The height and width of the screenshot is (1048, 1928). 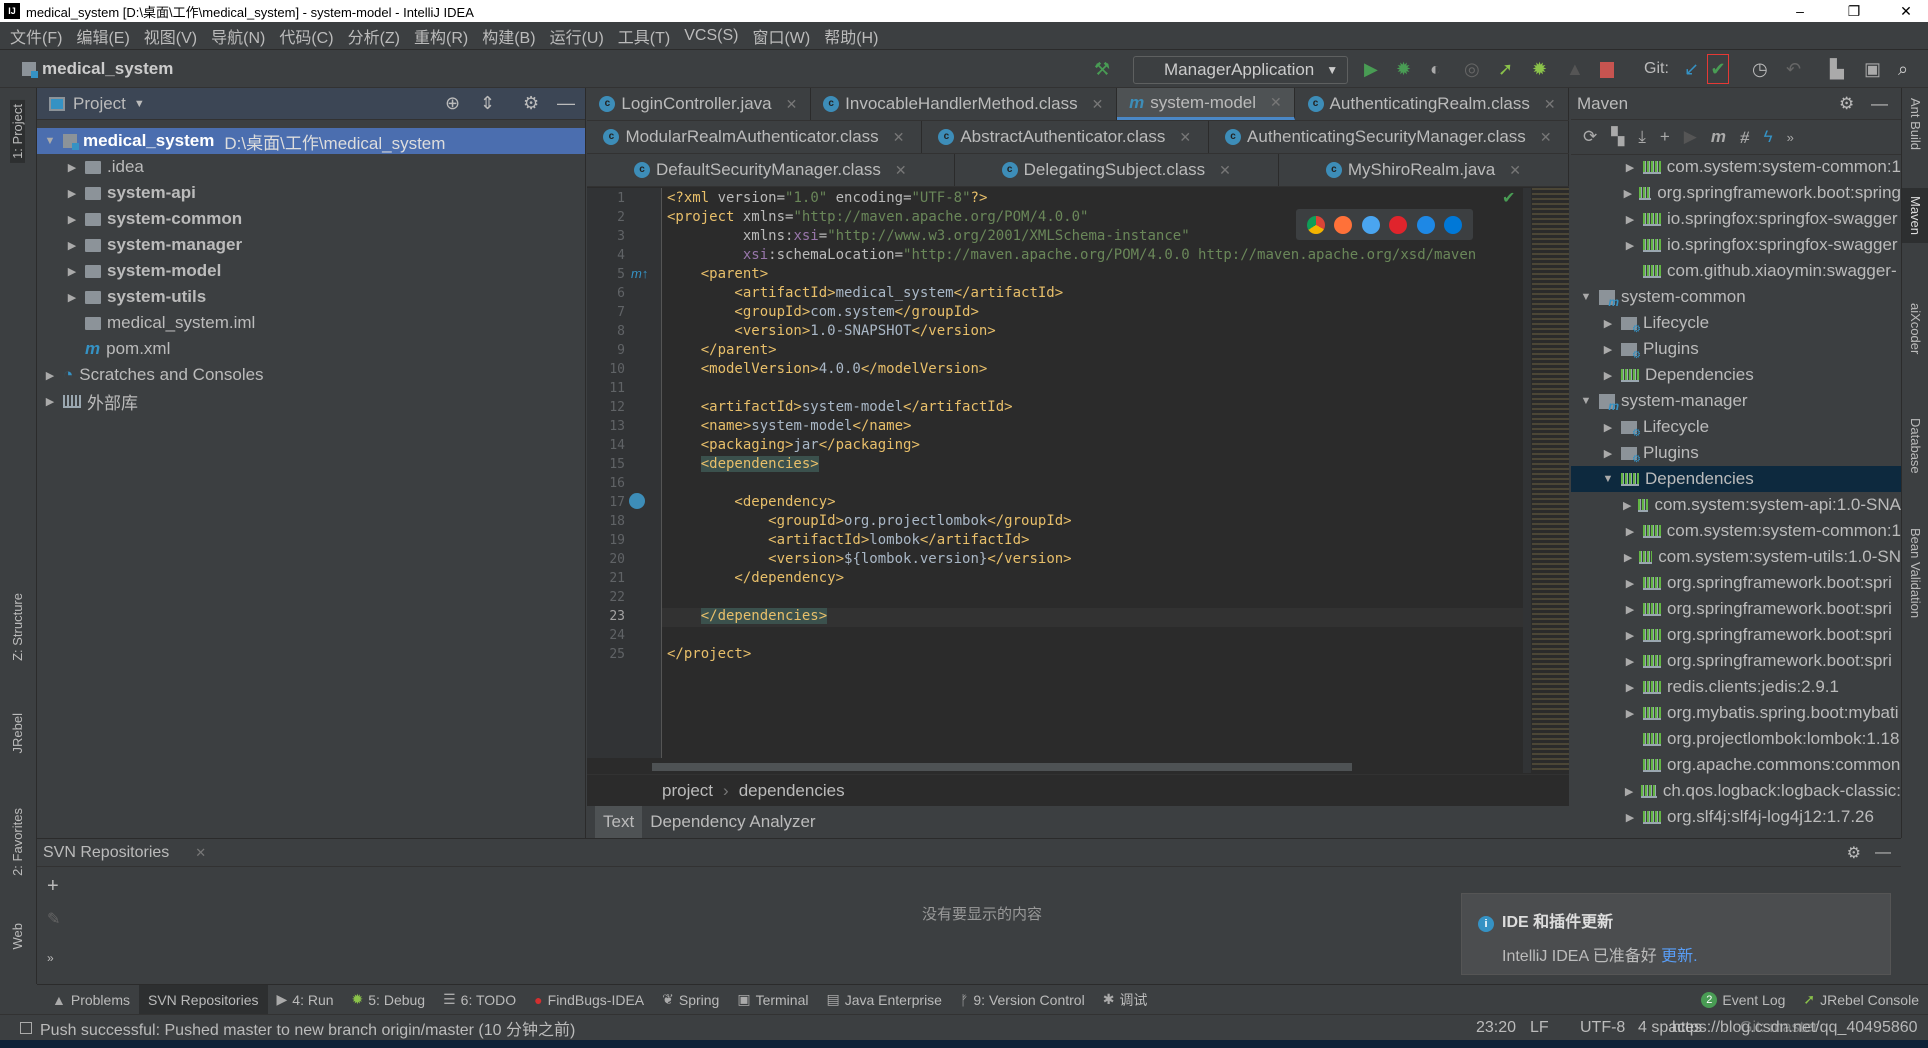 I want to click on code-line: </project>, so click(x=709, y=654).